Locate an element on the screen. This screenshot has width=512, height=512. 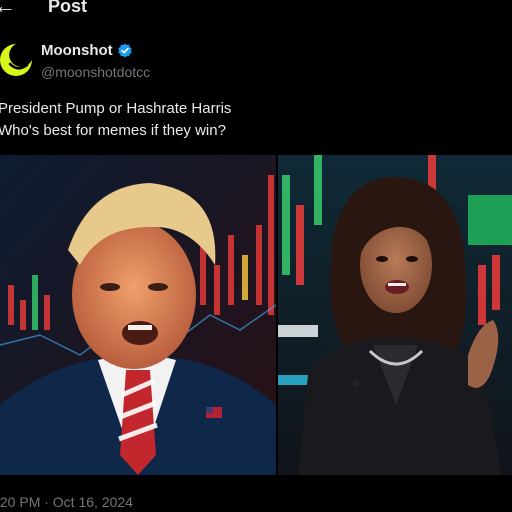
author-handle: @moonshotdotcc is located at coordinates (95, 72).